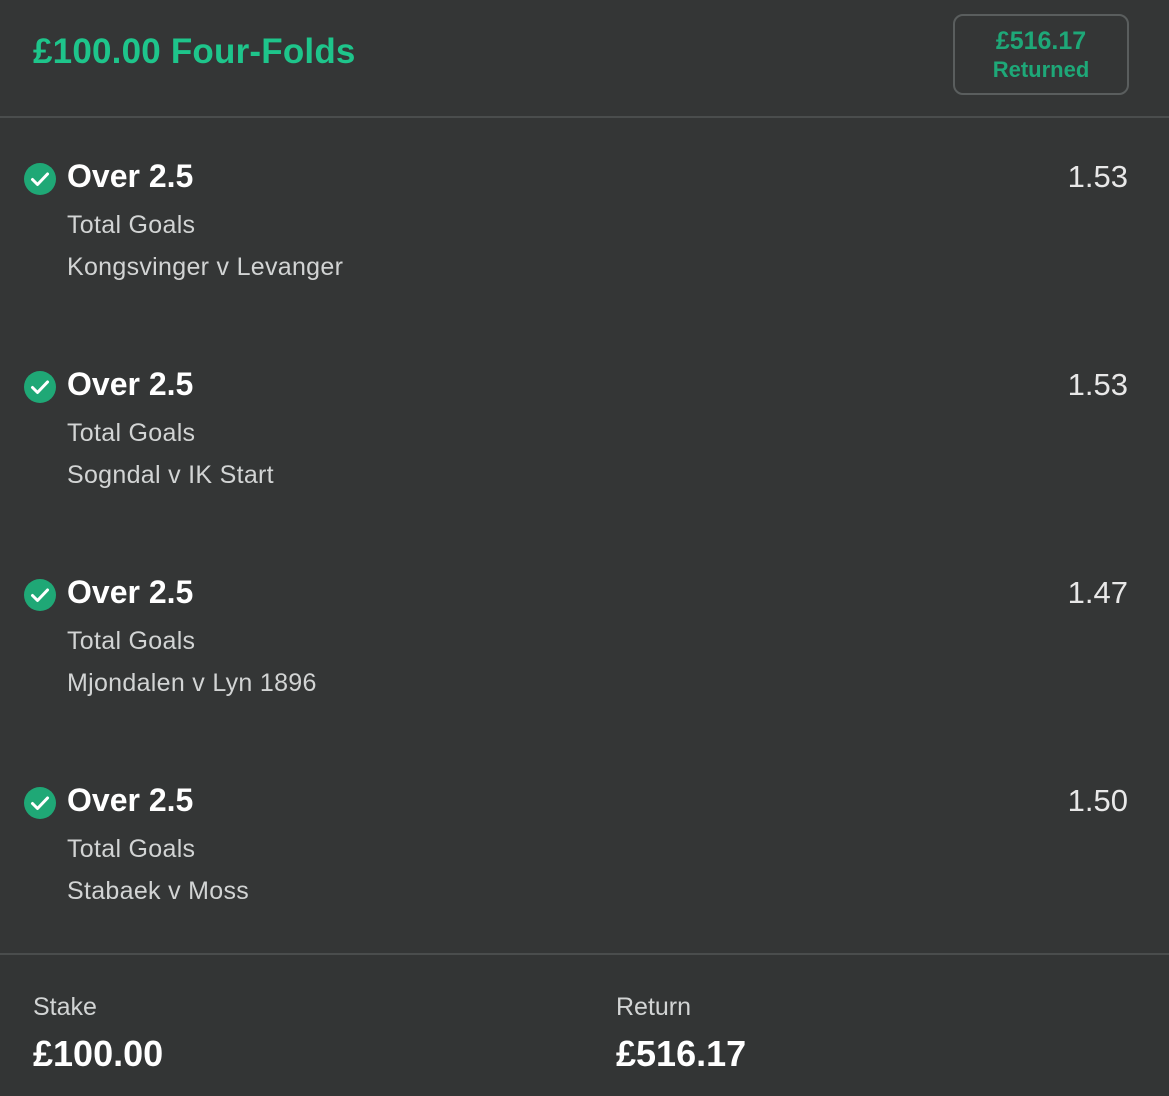  I want to click on selection-event: Stabaek v Moss, so click(158, 891).